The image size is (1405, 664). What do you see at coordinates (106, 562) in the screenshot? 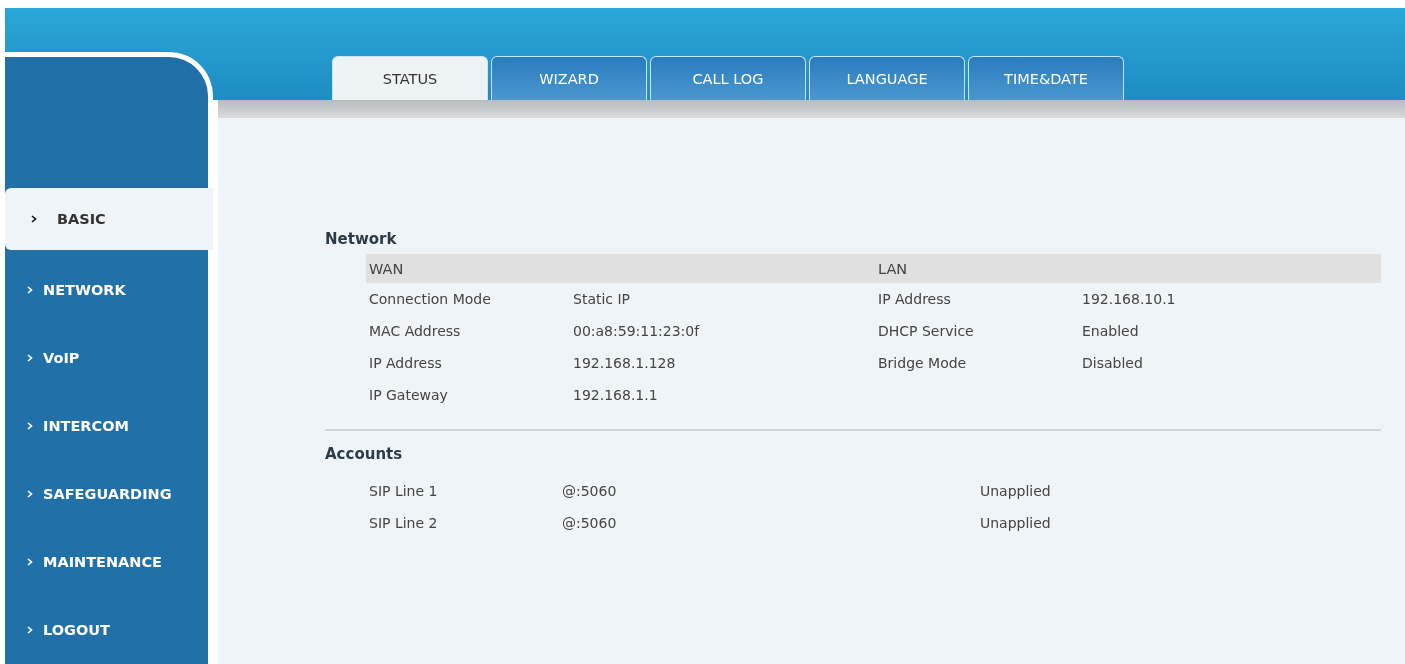
I see `sidebar-item: MAINTENANCE` at bounding box center [106, 562].